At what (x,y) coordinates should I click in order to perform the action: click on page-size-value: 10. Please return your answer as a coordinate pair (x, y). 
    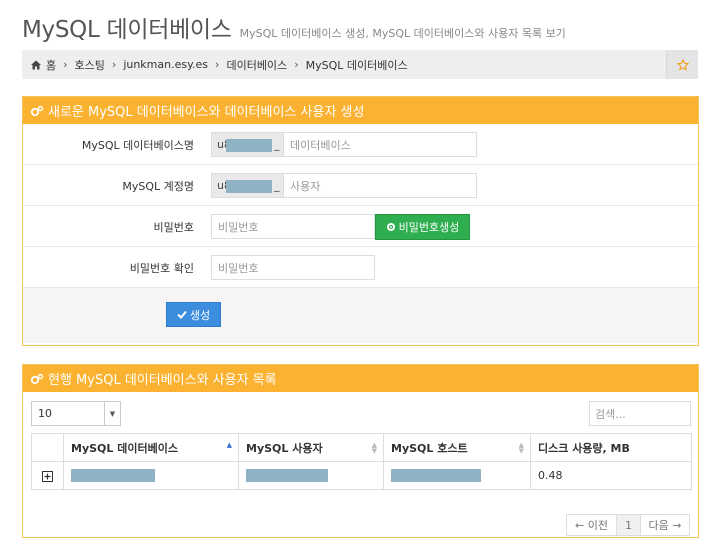
    Looking at the image, I should click on (45, 413).